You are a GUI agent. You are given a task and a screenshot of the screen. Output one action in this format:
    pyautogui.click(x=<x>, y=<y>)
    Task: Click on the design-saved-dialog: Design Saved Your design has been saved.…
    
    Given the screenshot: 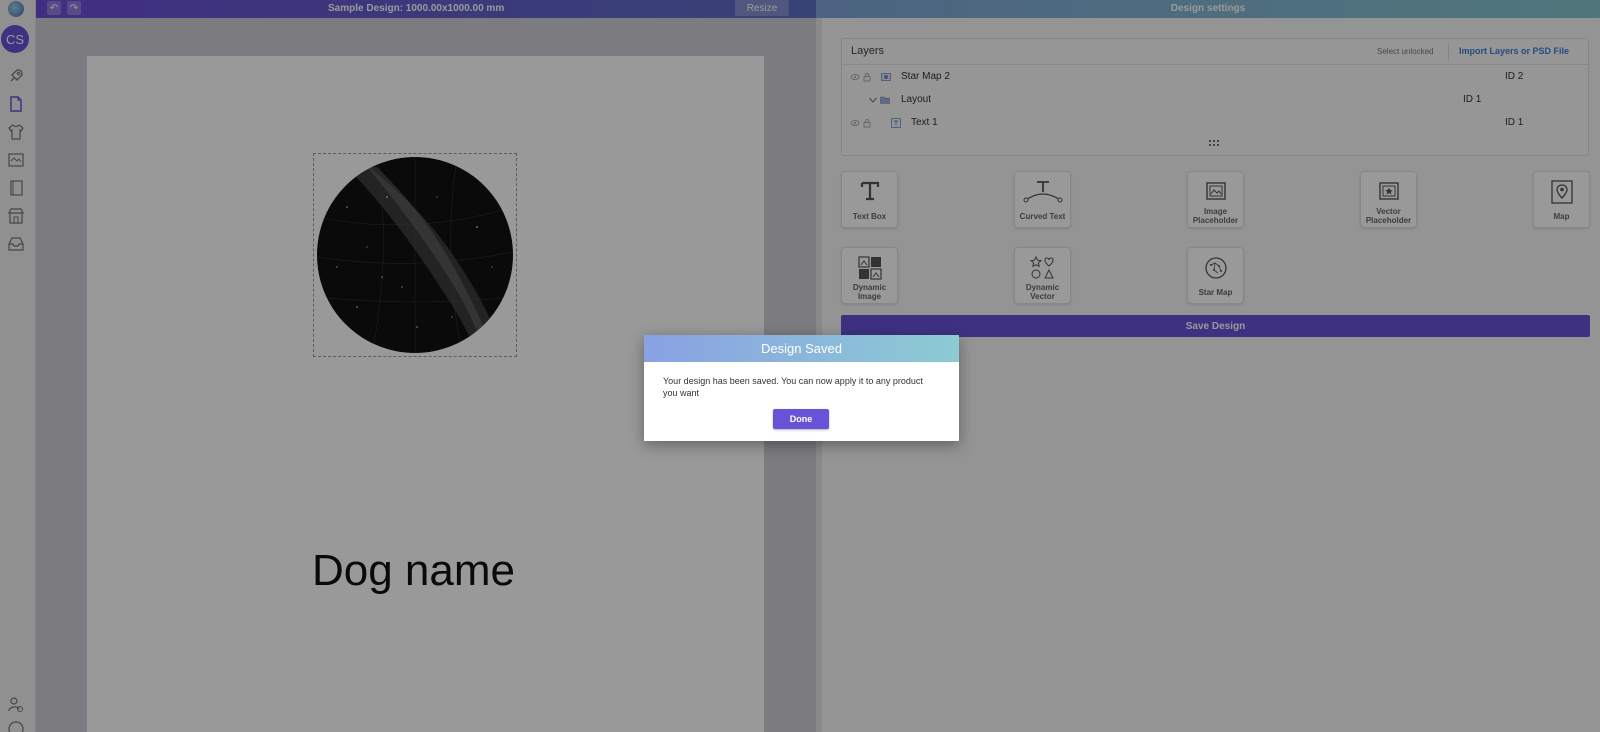 What is the action you would take?
    pyautogui.click(x=801, y=388)
    